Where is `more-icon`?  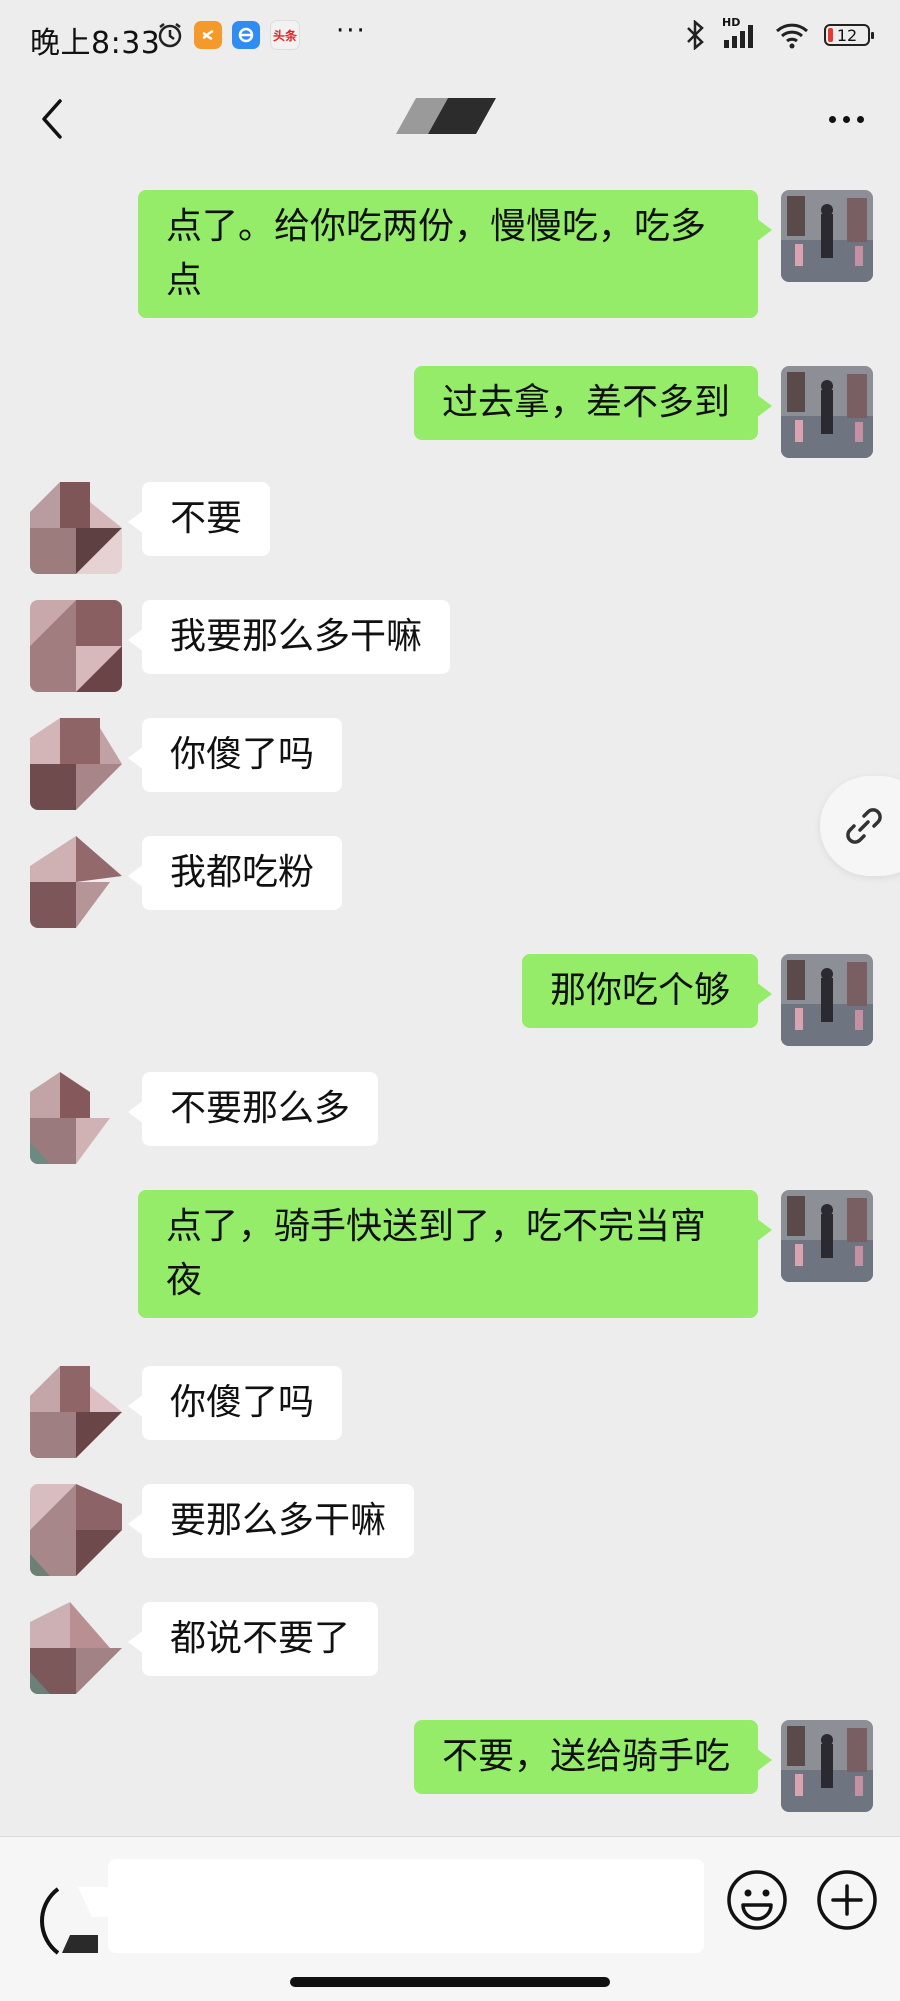 more-icon is located at coordinates (832, 119).